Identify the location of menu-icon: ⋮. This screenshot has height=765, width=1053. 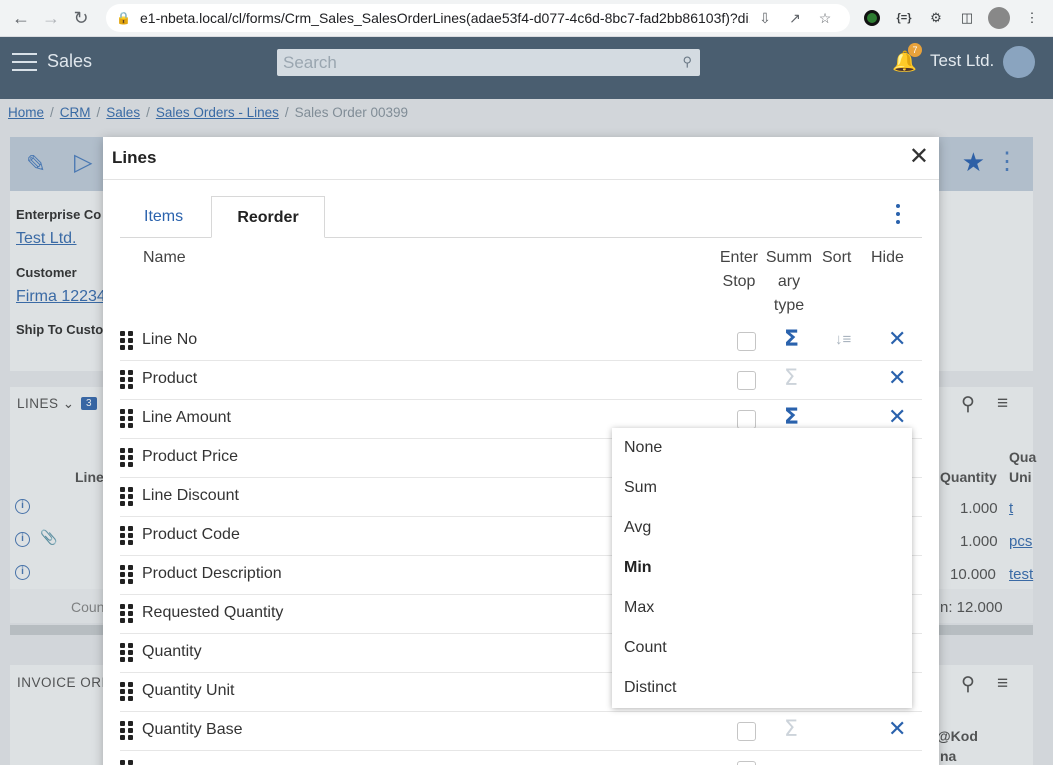
(1032, 18).